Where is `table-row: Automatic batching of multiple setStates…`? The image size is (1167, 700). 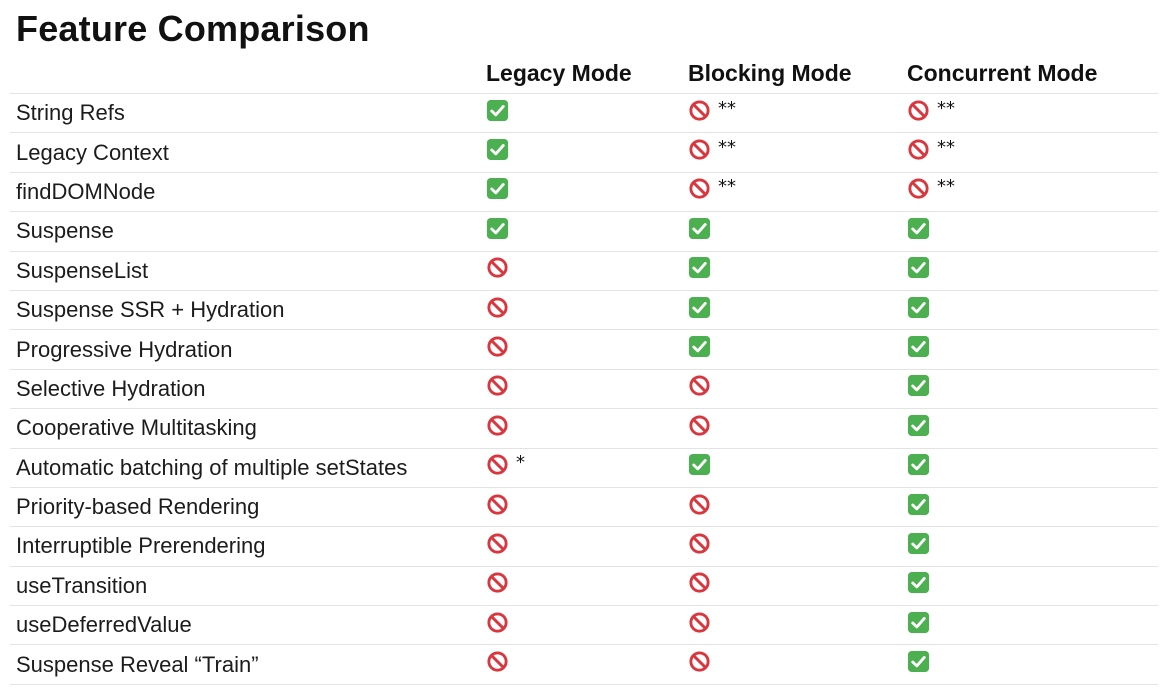 table-row: Automatic batching of multiple setStates… is located at coordinates (584, 468).